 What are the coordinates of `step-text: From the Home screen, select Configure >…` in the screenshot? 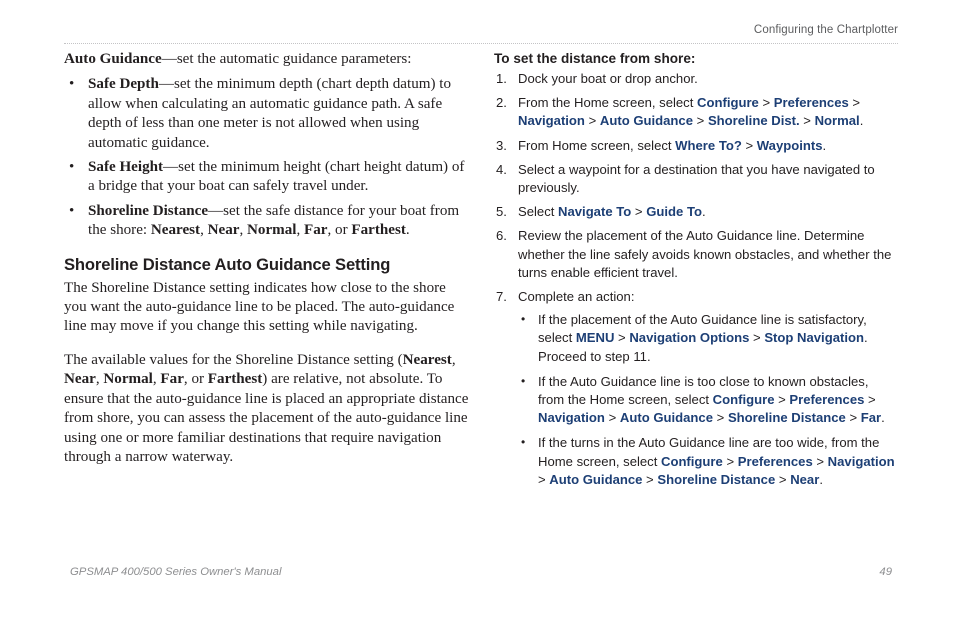 It's located at (690, 111).